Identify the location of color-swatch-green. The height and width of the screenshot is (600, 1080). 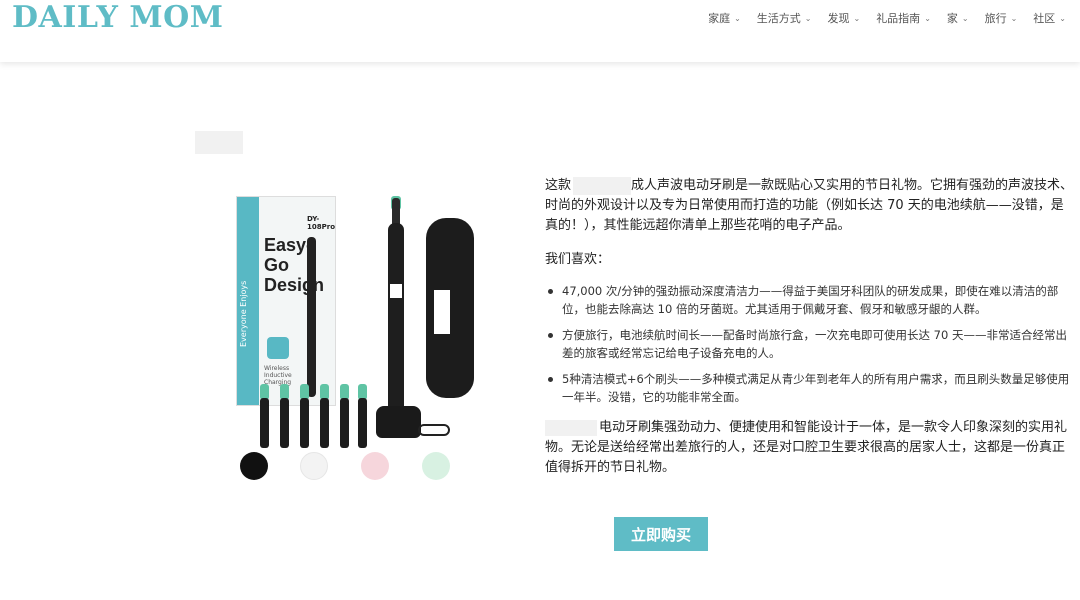
(436, 466).